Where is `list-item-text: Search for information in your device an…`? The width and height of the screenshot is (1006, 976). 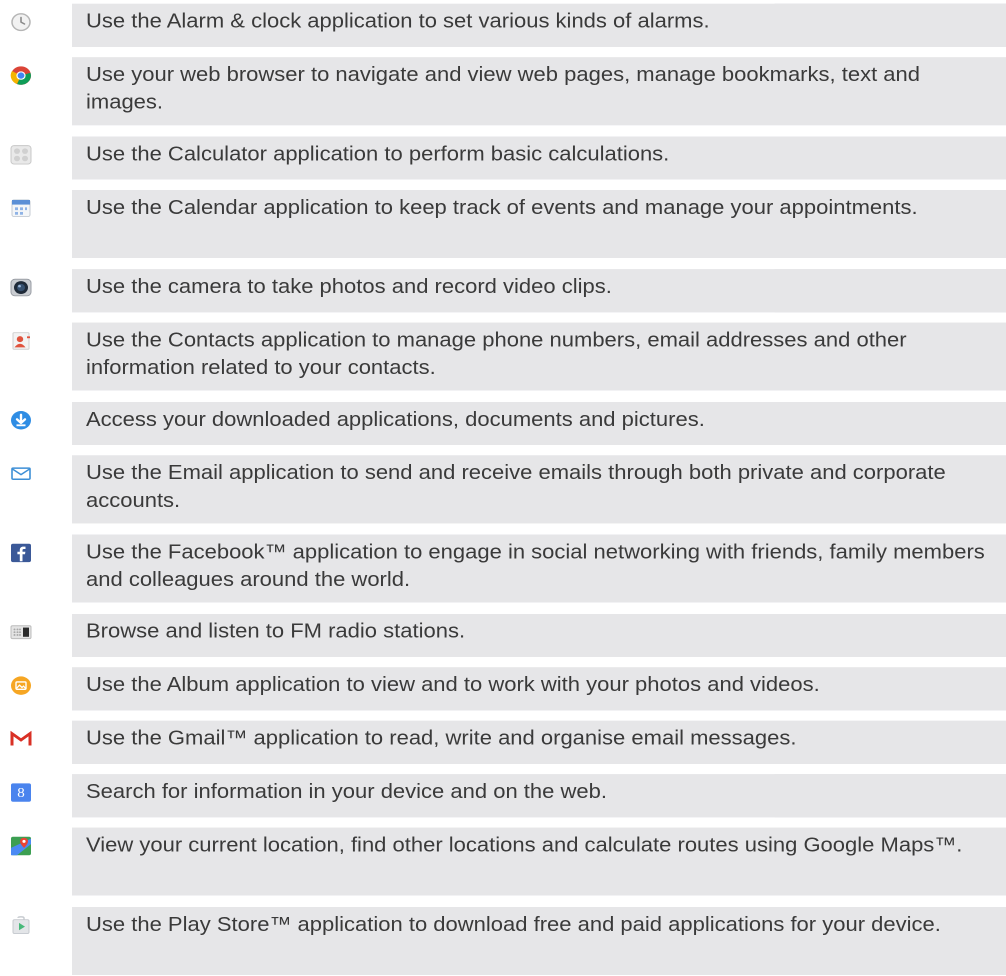 list-item-text: Search for information in your device an… is located at coordinates (346, 791).